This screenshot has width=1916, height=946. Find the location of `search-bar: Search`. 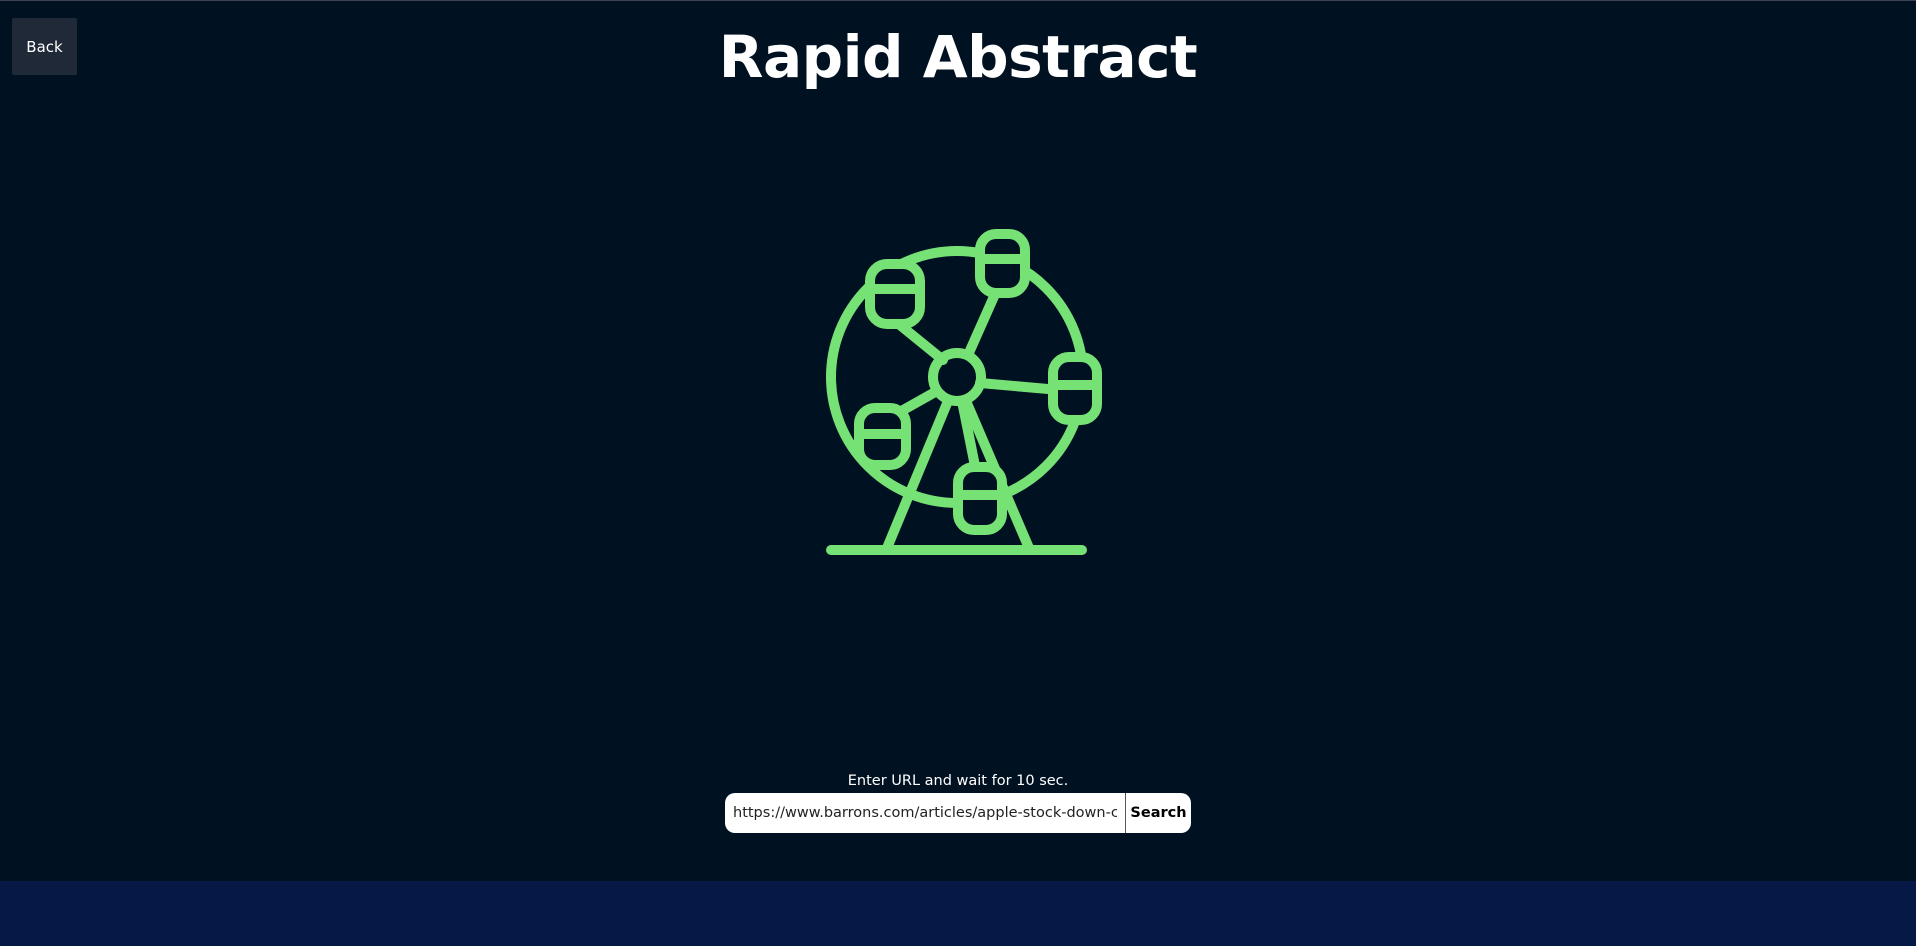

search-bar: Search is located at coordinates (958, 813).